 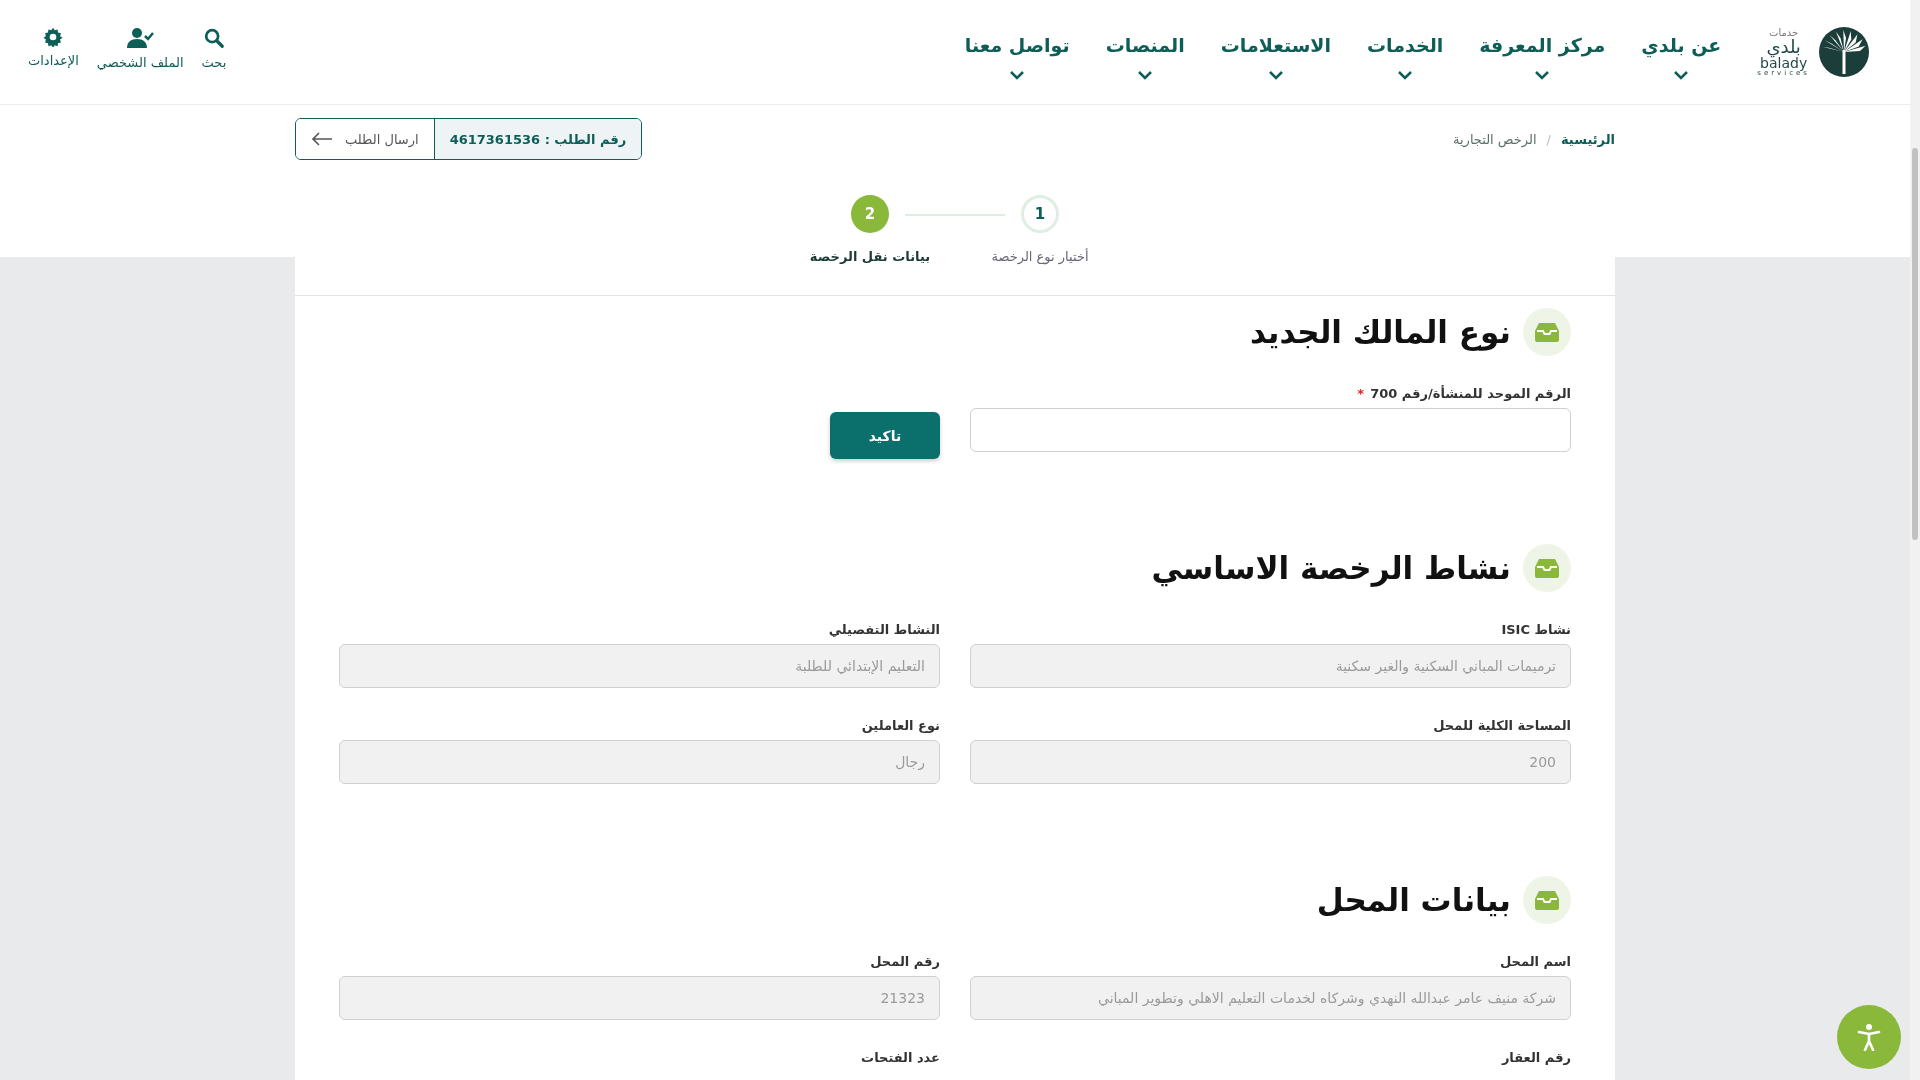 I want to click on field-label: اسم المحل, so click(x=1535, y=961).